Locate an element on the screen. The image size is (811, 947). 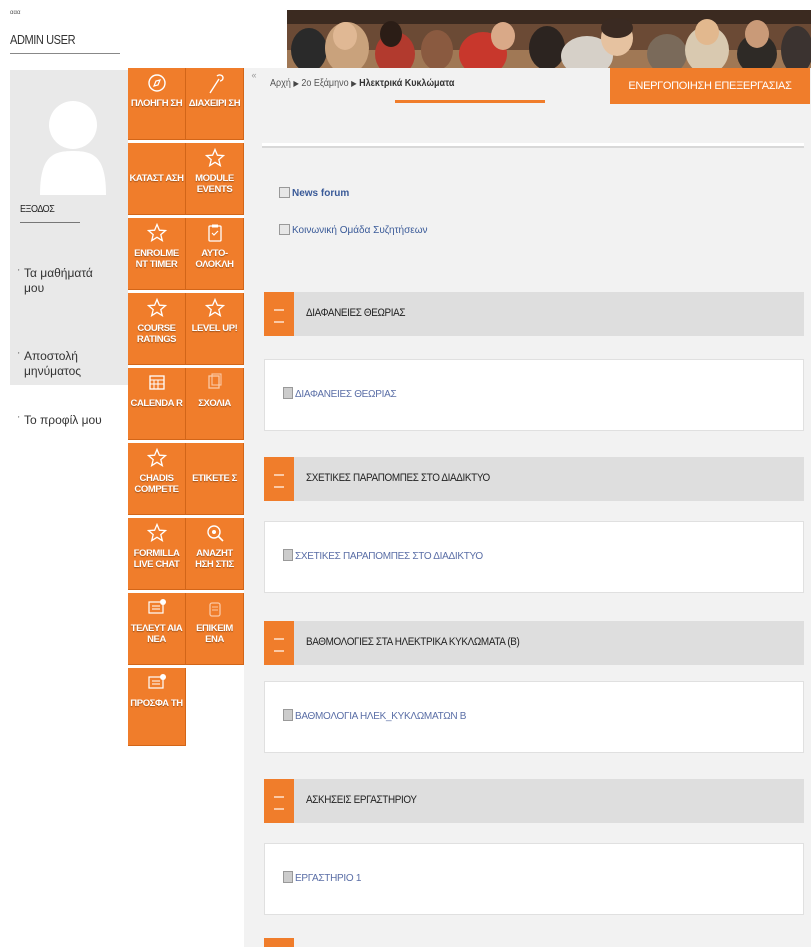
block-tile-3: MODULE EVENTS is located at coordinates (215, 179).